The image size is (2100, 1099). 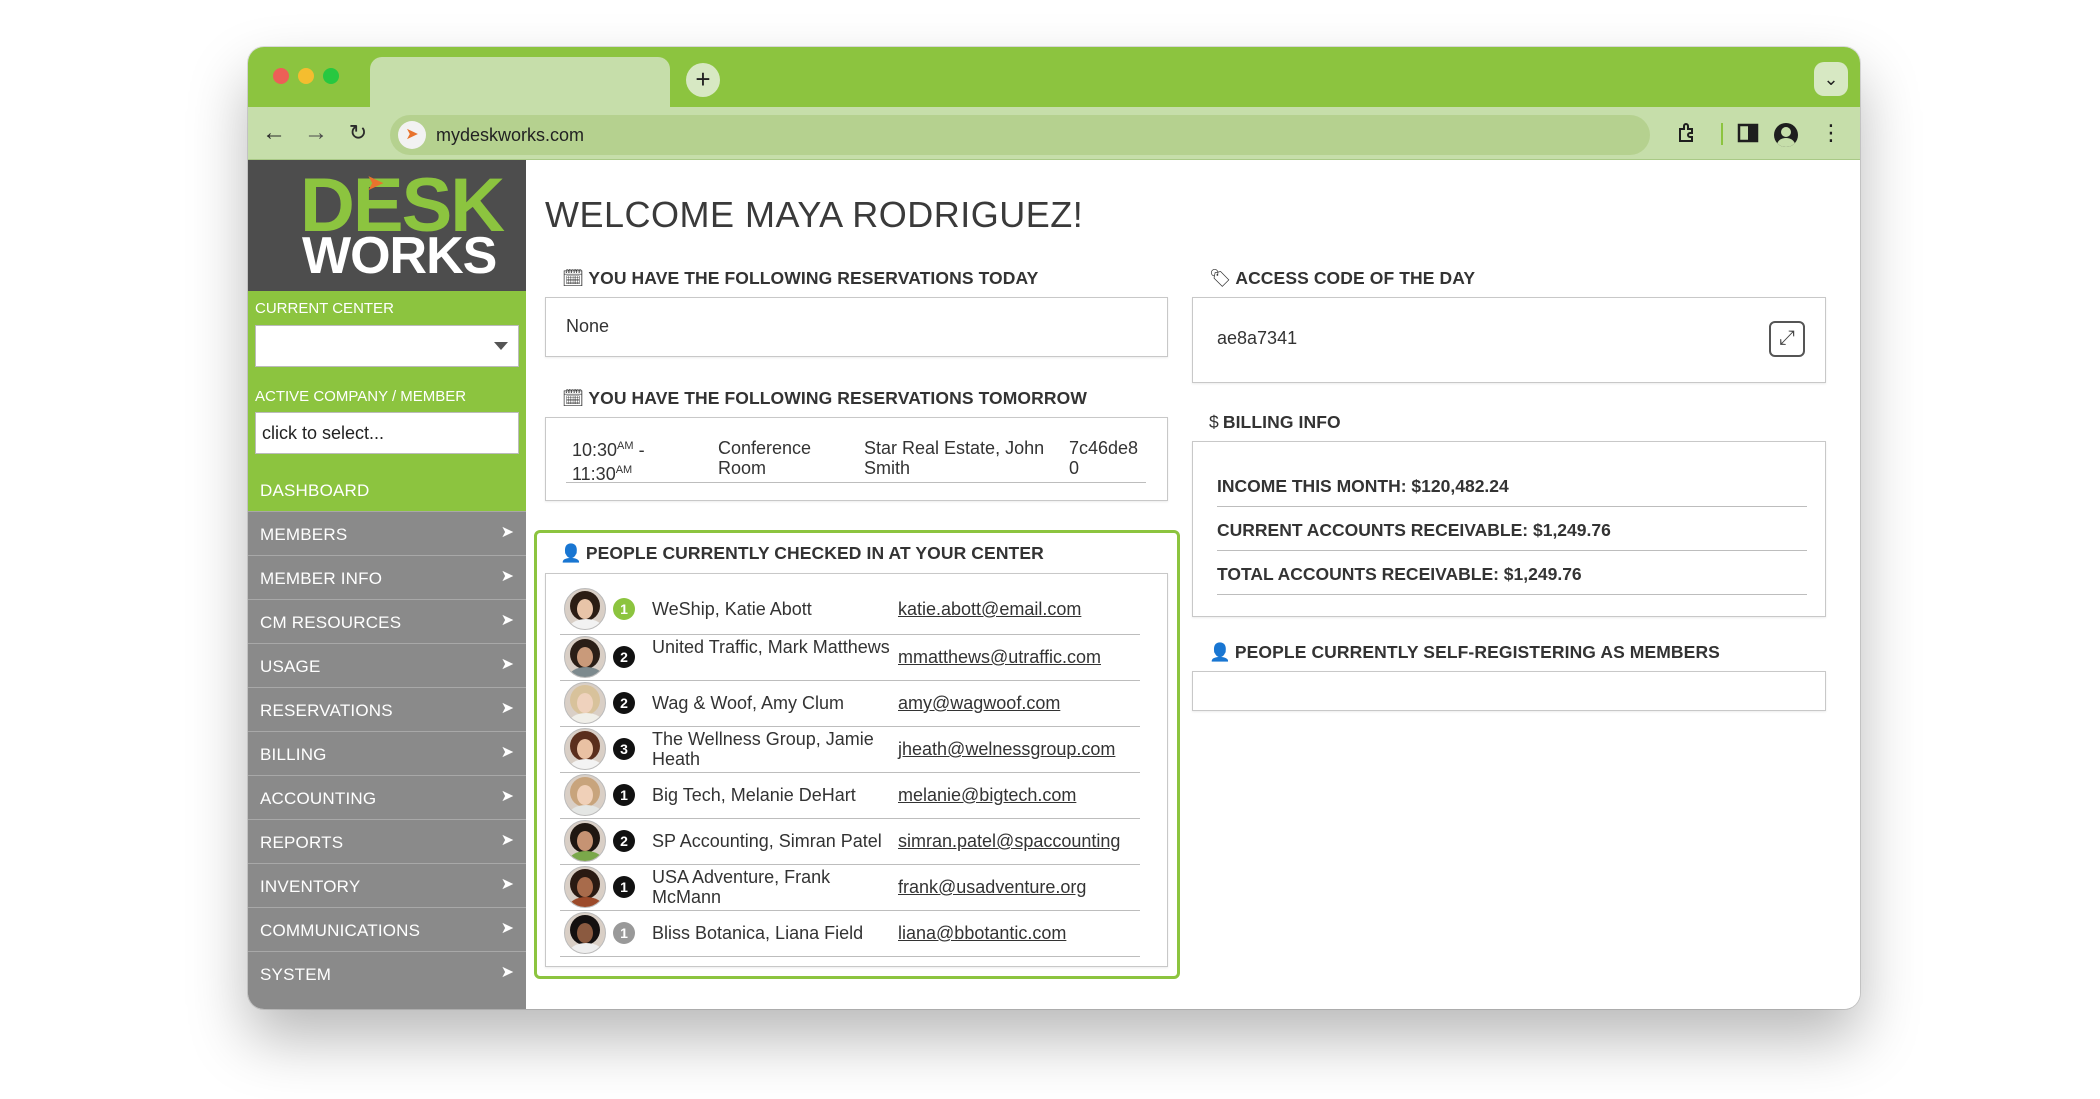 What do you see at coordinates (1399, 574) in the screenshot?
I see `total-accounts-receivable: TOTAL ACCOUNTS RECEIVABLE: $1,249.76` at bounding box center [1399, 574].